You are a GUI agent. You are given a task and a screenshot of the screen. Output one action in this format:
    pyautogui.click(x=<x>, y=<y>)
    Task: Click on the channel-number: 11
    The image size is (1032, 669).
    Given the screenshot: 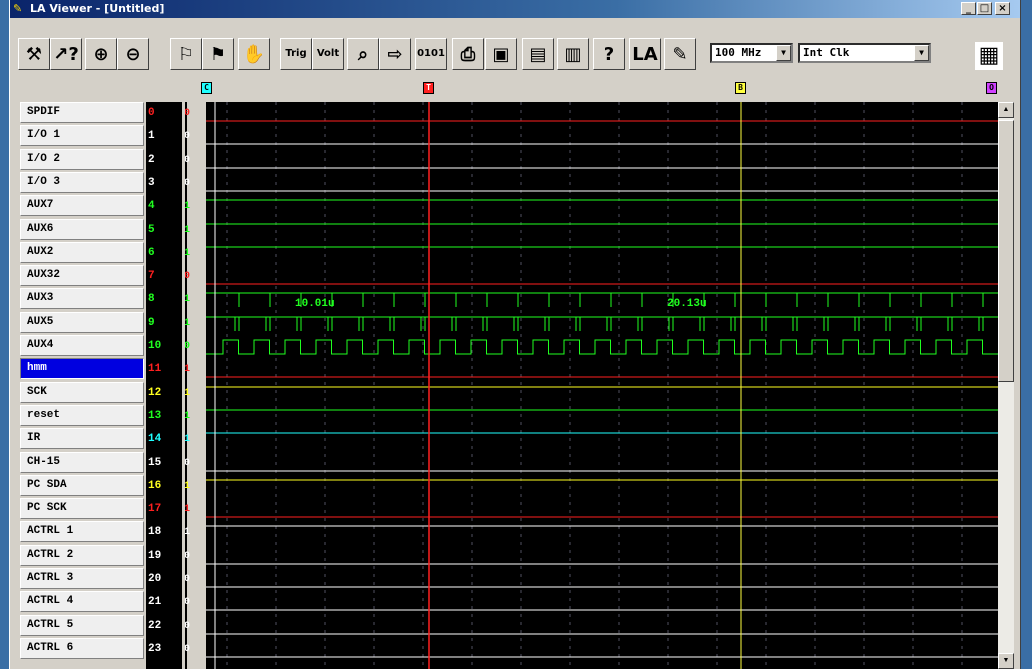 What is the action you would take?
    pyautogui.click(x=155, y=369)
    